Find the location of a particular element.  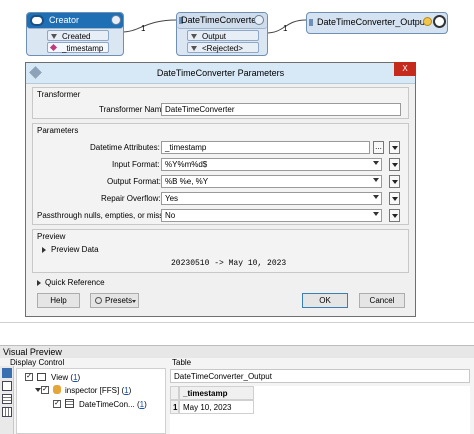

creator-node: Creator Created _timestamp is located at coordinates (75, 34).